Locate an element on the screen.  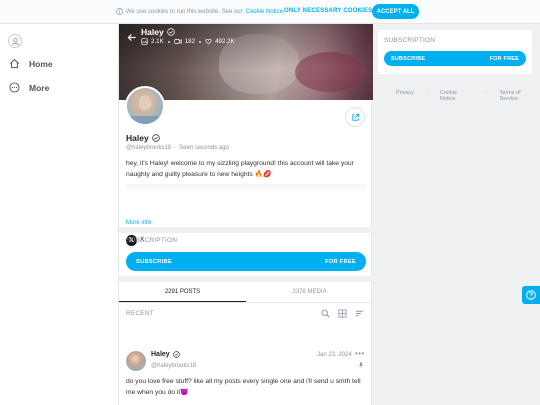
user-avatar-icon is located at coordinates (15, 41).